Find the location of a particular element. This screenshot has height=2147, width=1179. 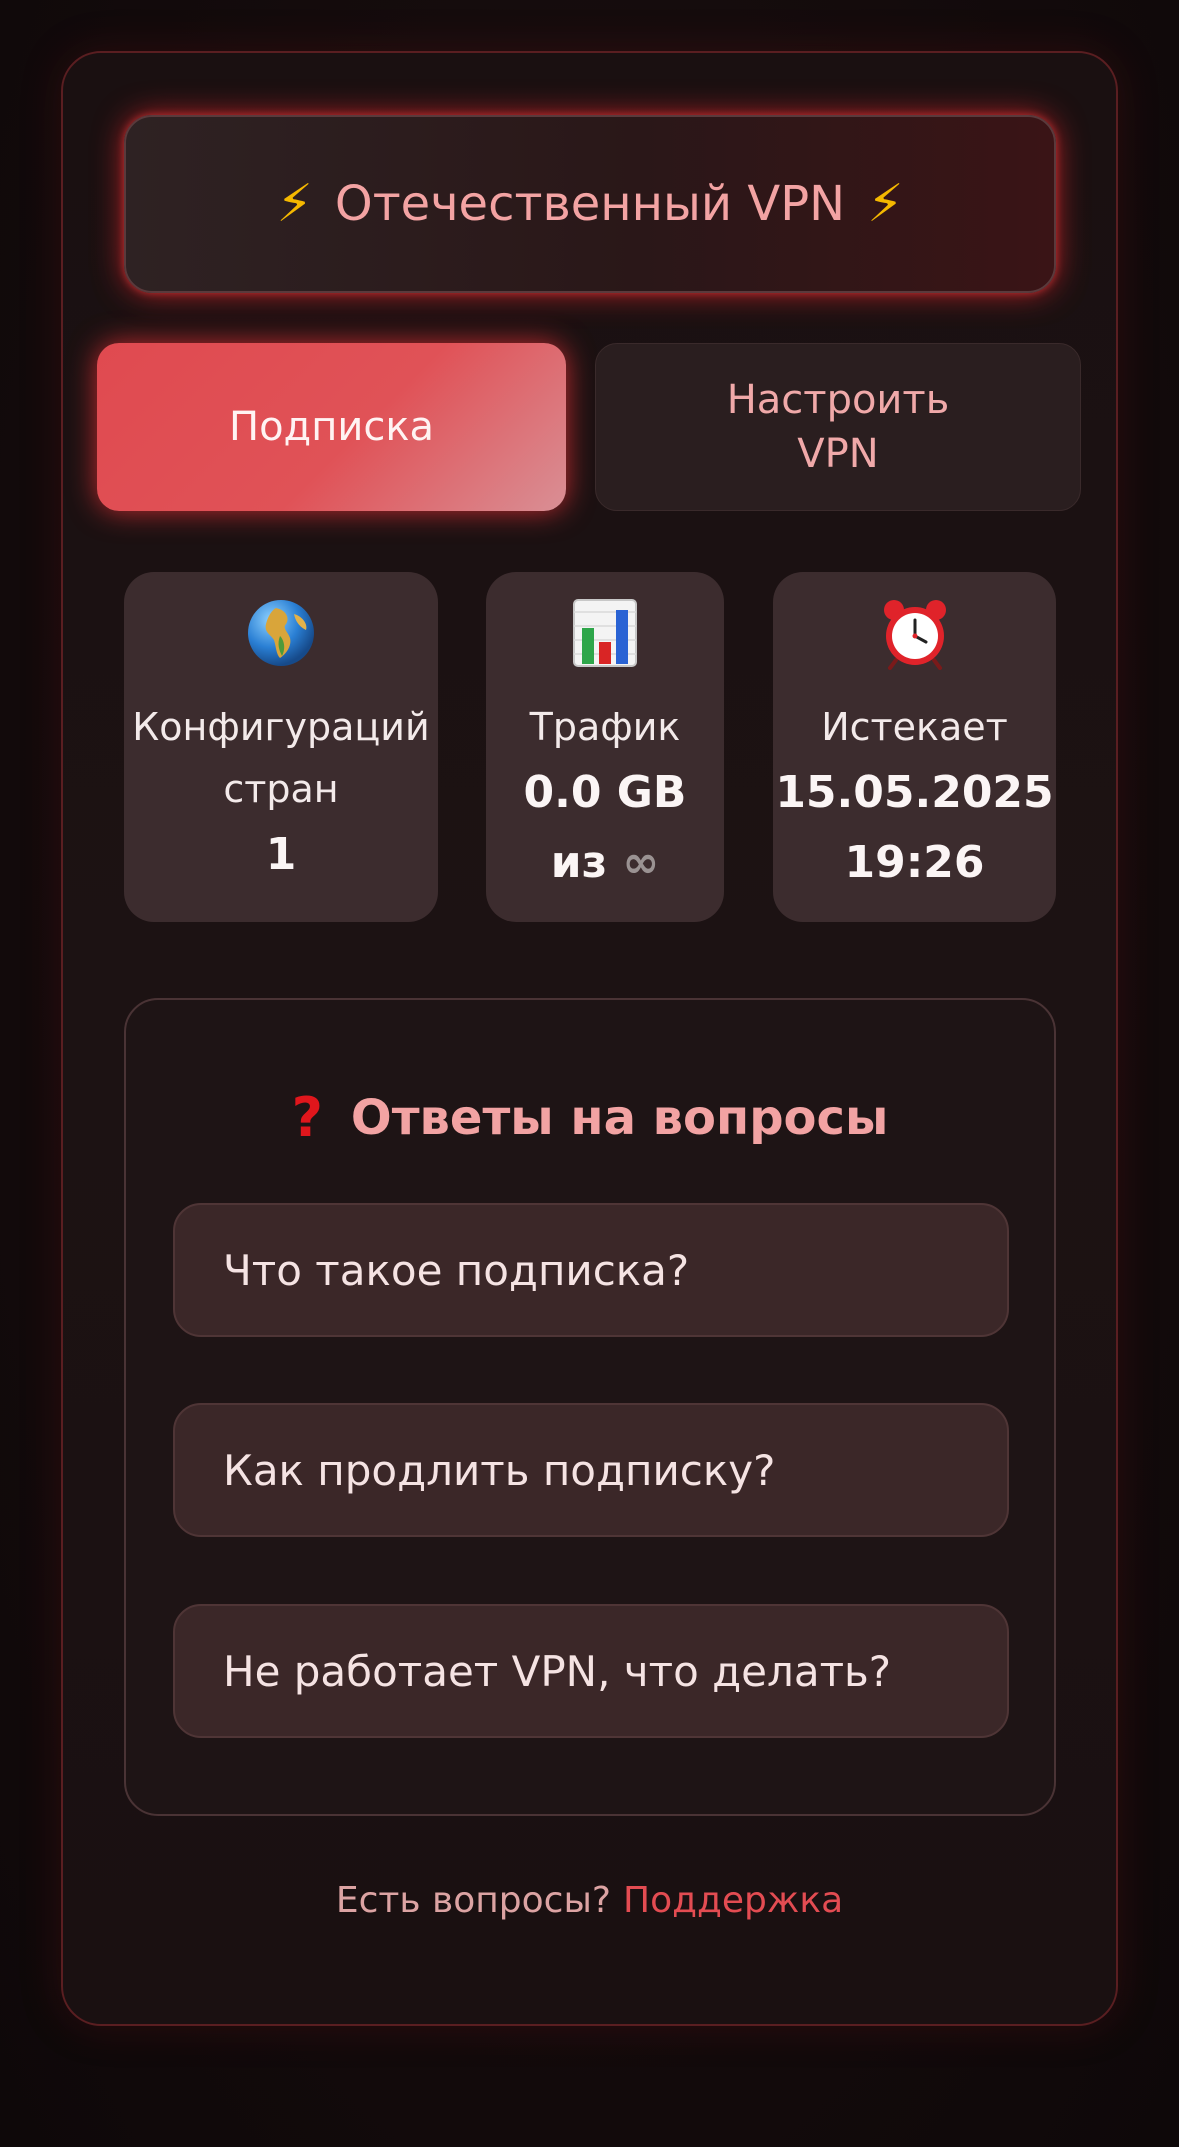

faq-item-label: Что такое подписка? is located at coordinates (456, 1270).